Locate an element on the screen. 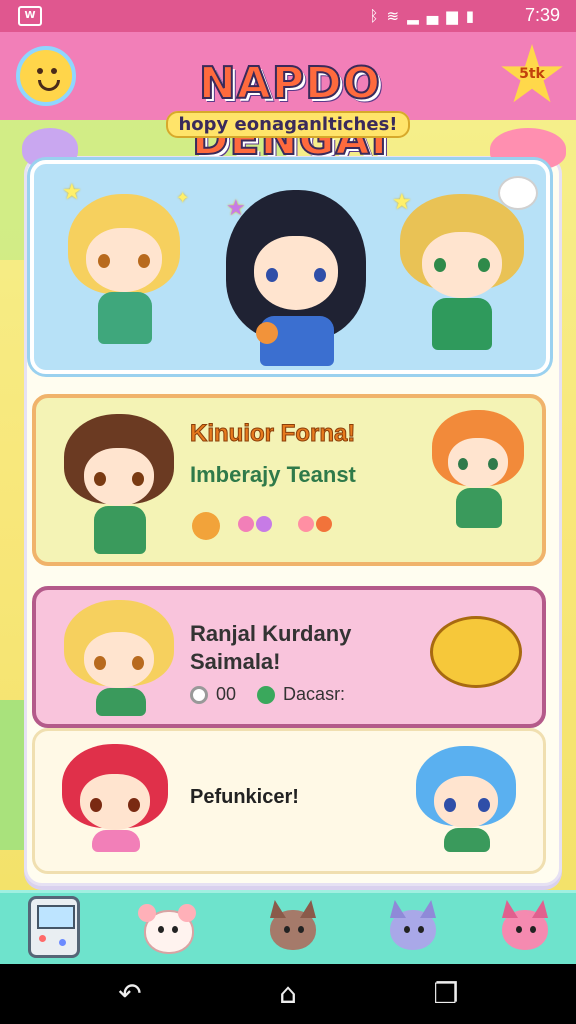  app-logo: NAPDO DENGAI is located at coordinates (290, 111).